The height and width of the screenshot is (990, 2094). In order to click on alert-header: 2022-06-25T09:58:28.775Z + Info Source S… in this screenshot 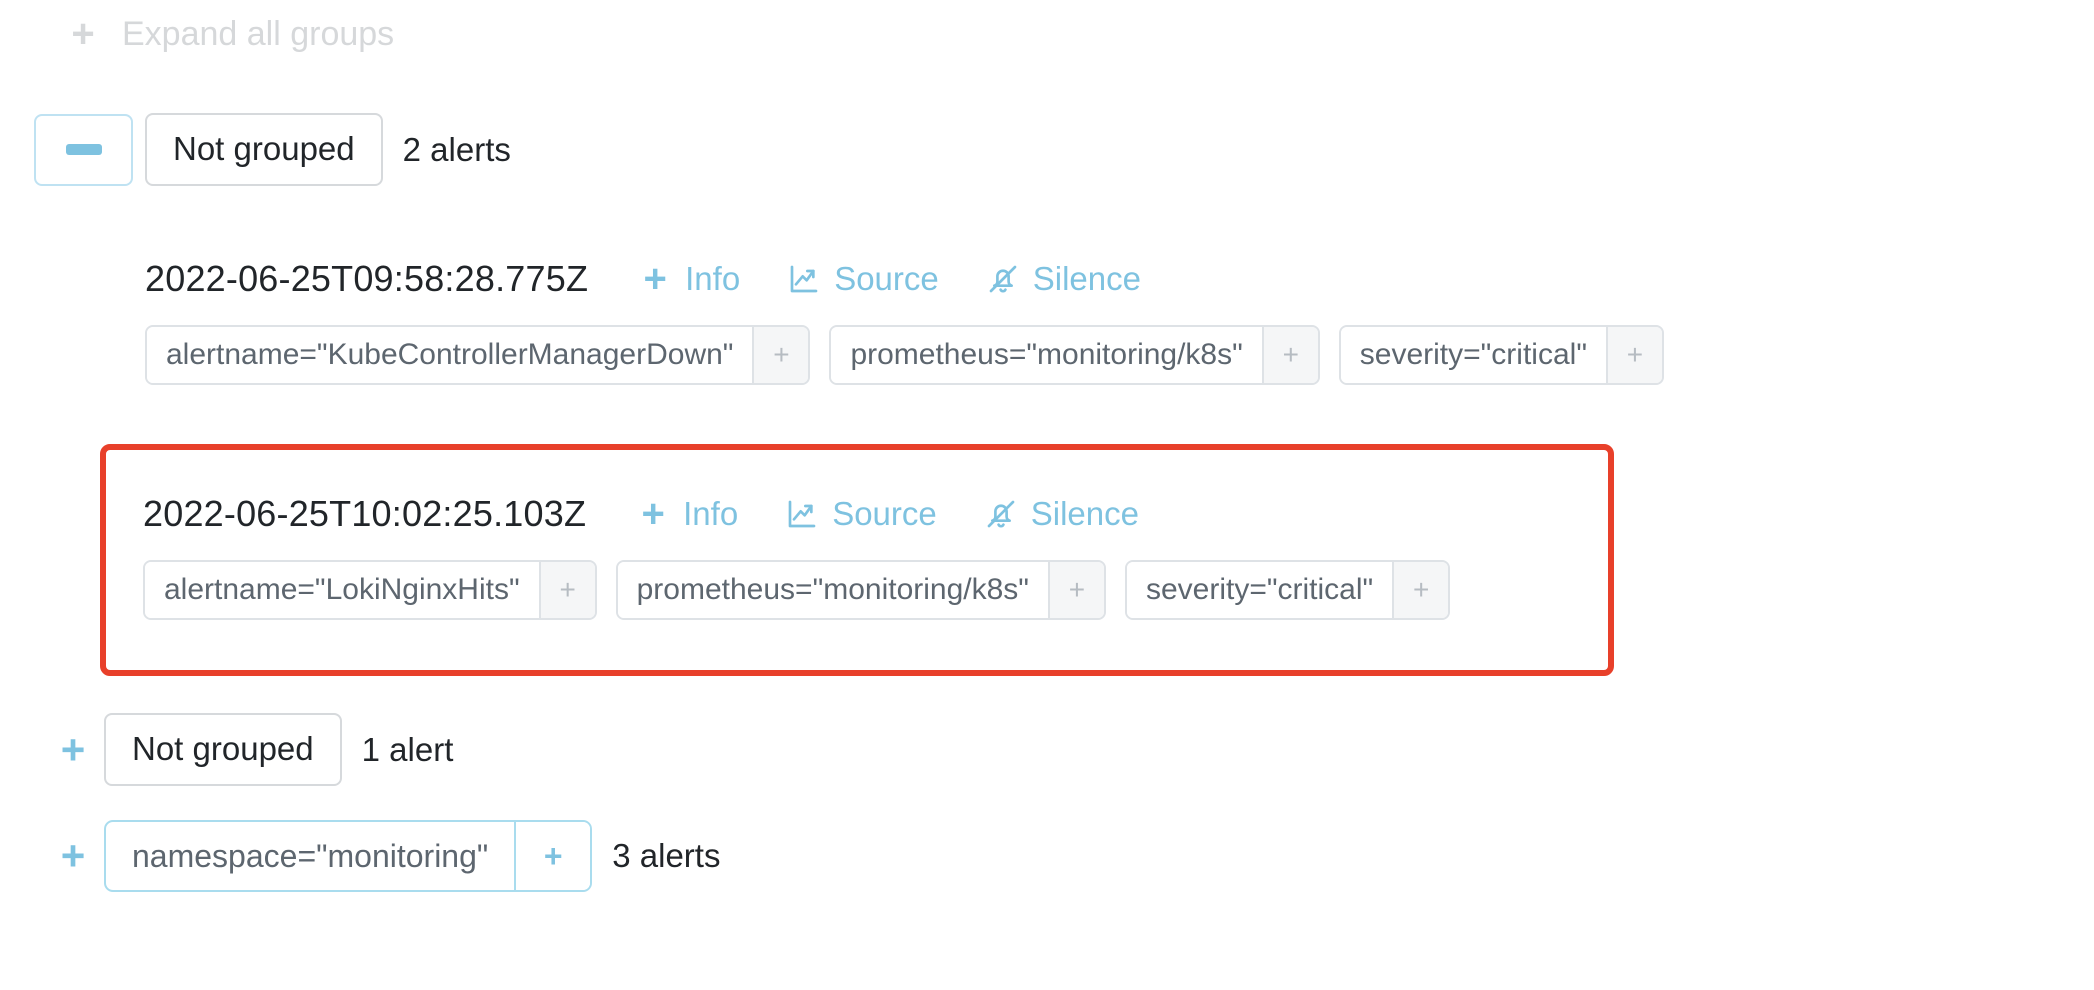, I will do `click(904, 279)`.